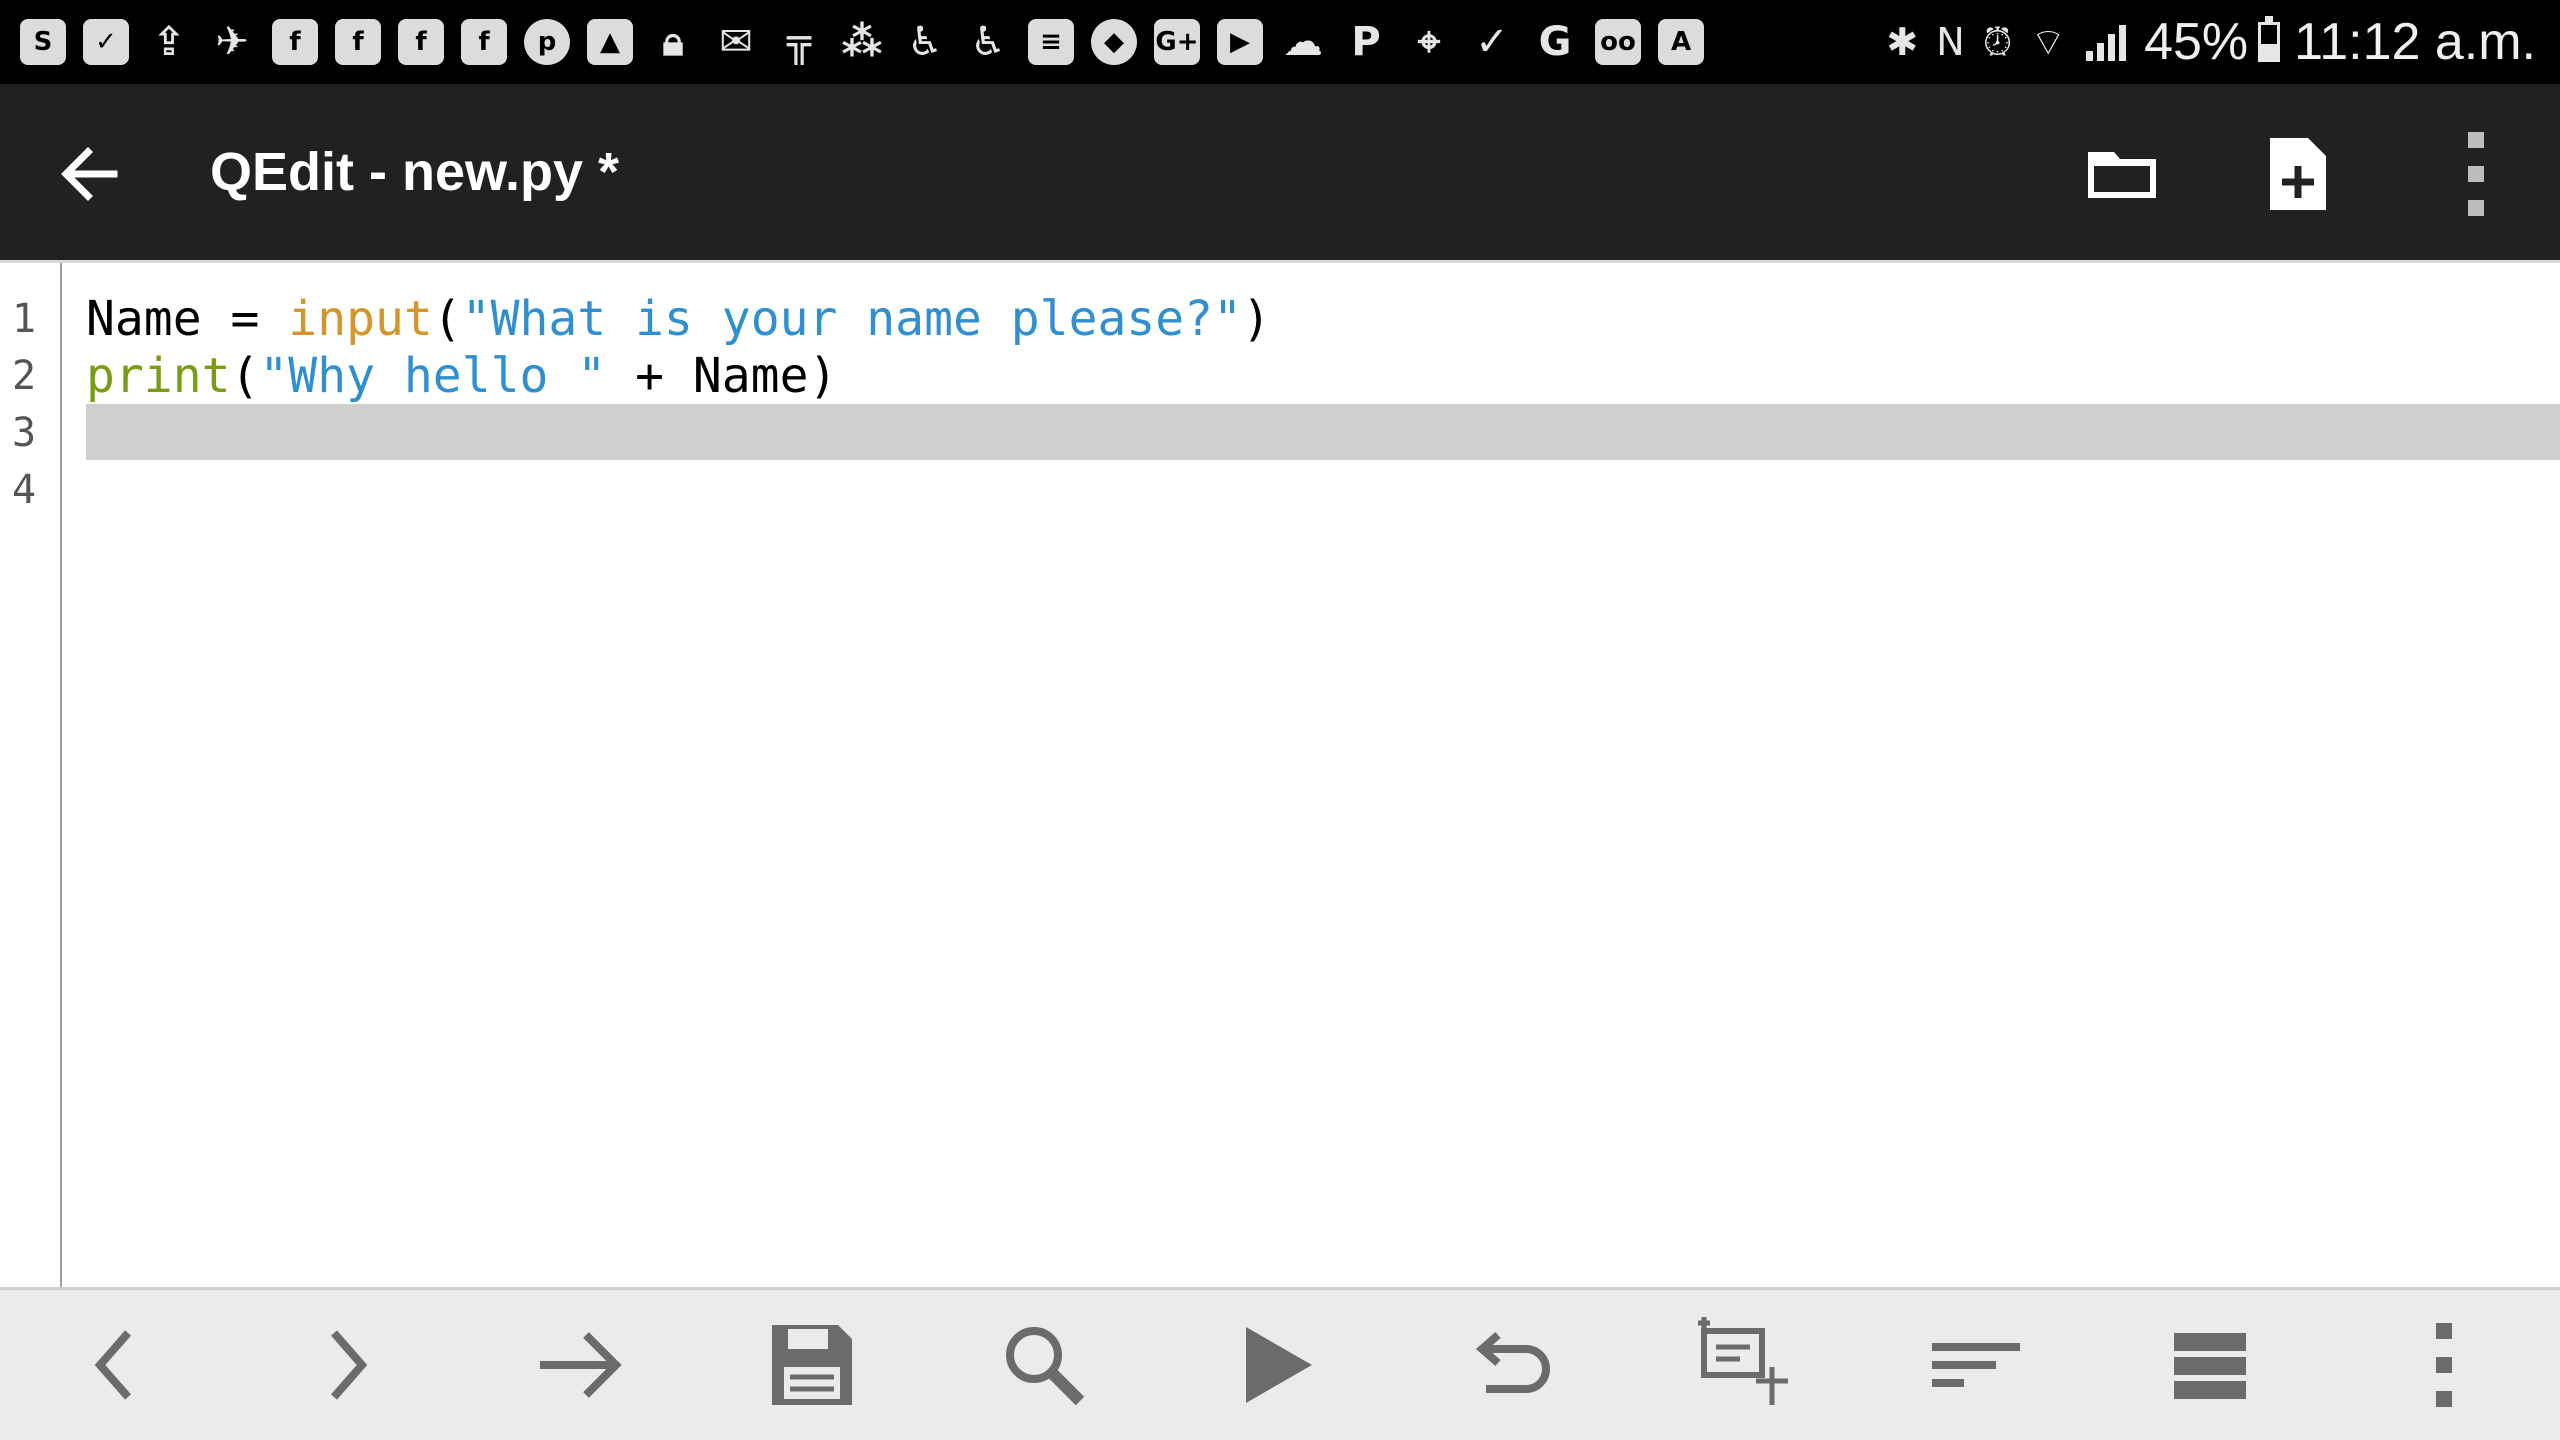  Describe the element at coordinates (610, 42) in the screenshot. I see `image-icon: ▲` at that location.